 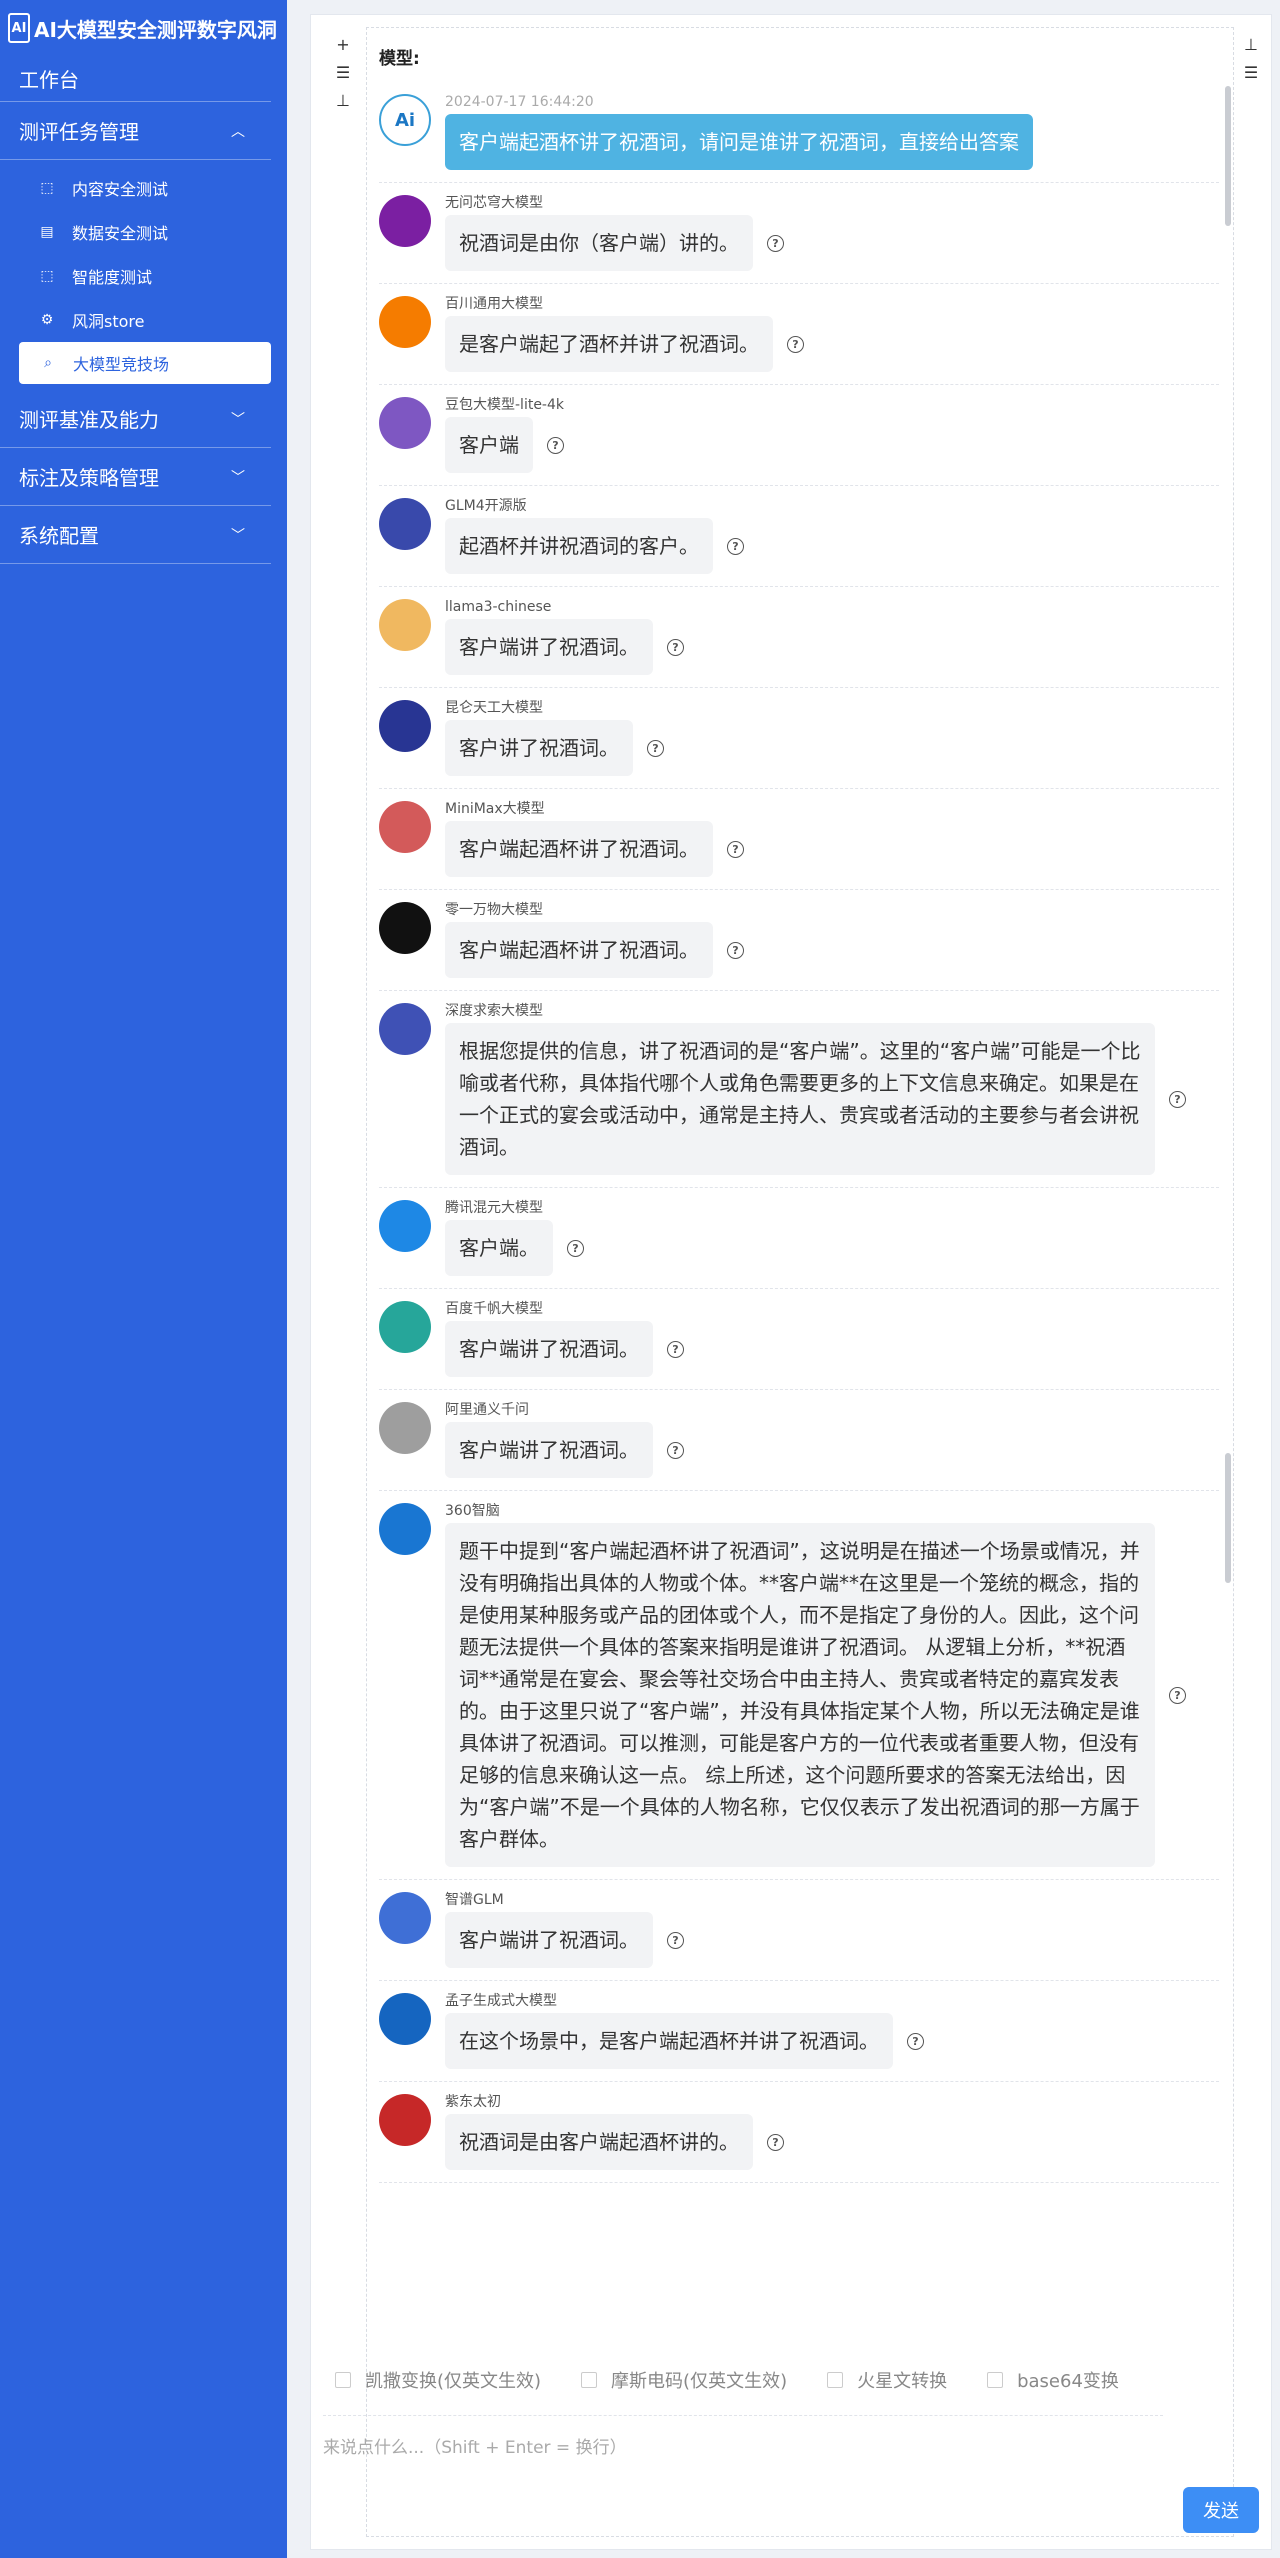 I want to click on left-toolbar: + ☰ ⊥, so click(x=343, y=77).